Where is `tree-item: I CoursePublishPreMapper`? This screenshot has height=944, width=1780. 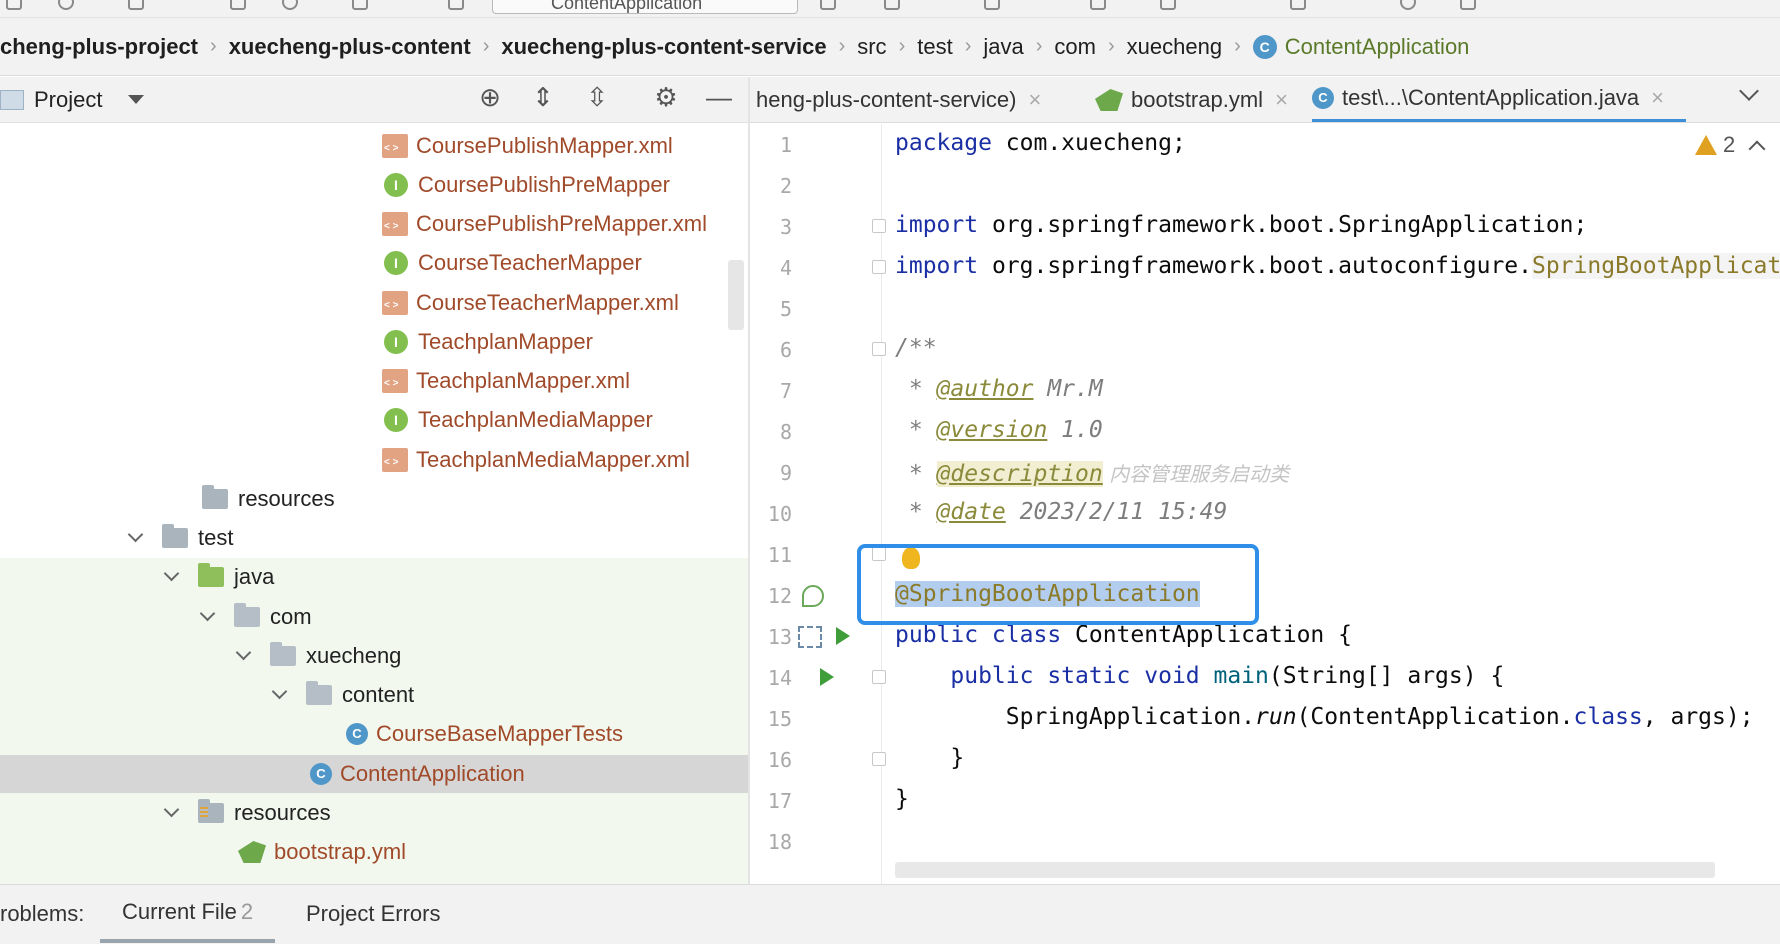
tree-item: I CoursePublishPreMapper is located at coordinates (374, 185).